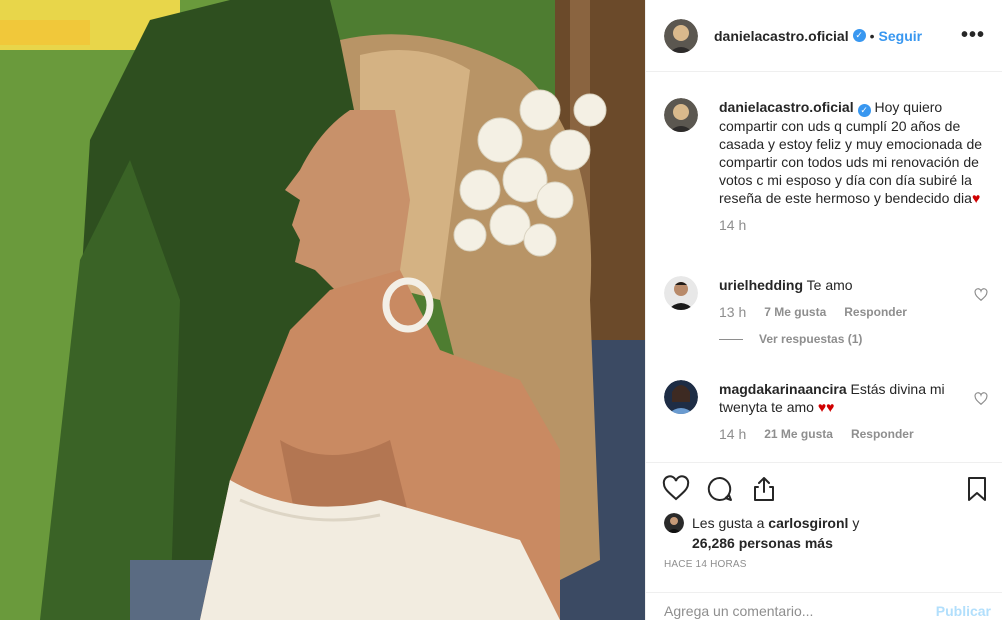 Image resolution: width=1002 pixels, height=620 pixels. I want to click on view-replies-label: Ver respuestas (1), so click(811, 339).